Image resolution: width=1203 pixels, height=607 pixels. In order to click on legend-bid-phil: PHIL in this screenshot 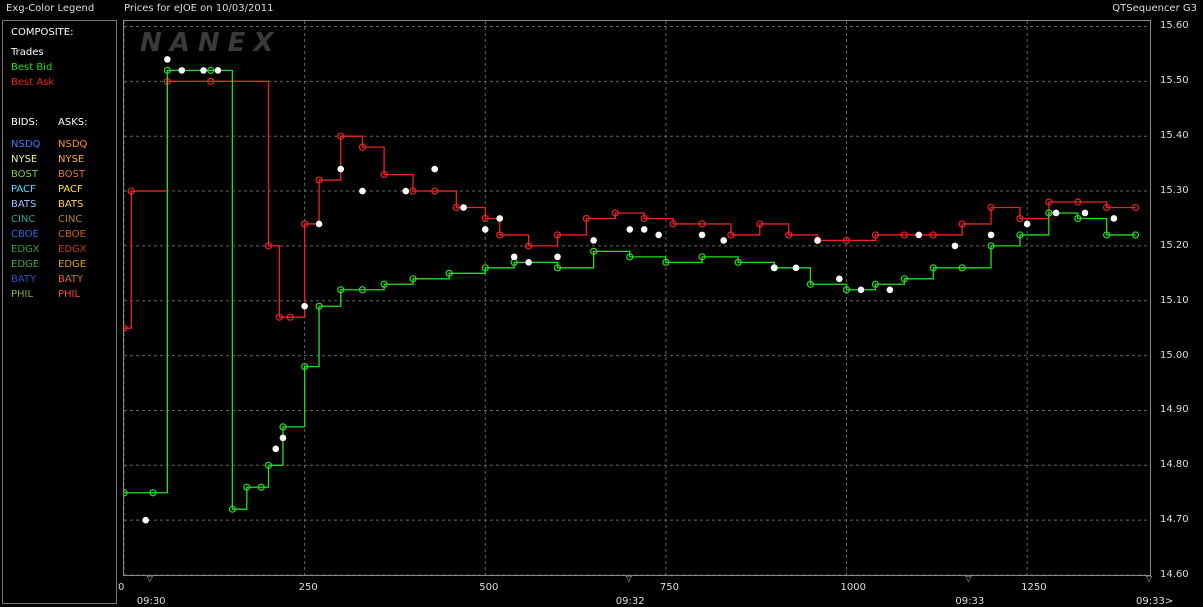, I will do `click(22, 294)`.